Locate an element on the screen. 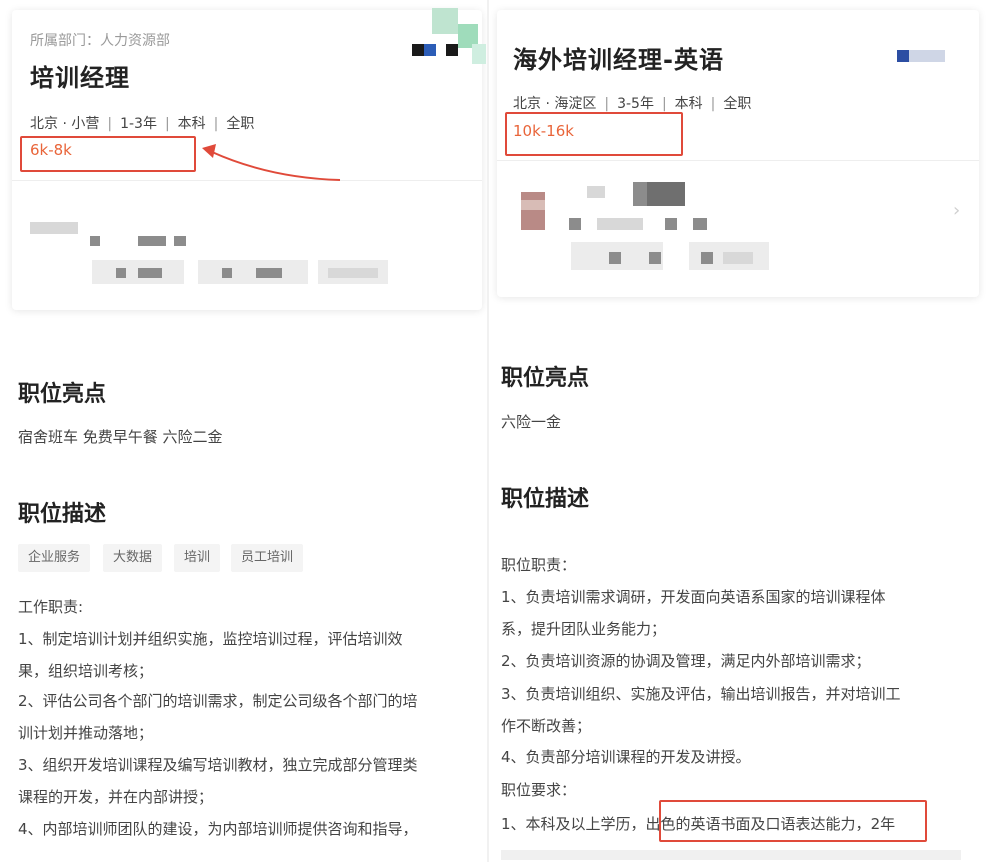  duties-label: 工作职责: is located at coordinates (51, 607).